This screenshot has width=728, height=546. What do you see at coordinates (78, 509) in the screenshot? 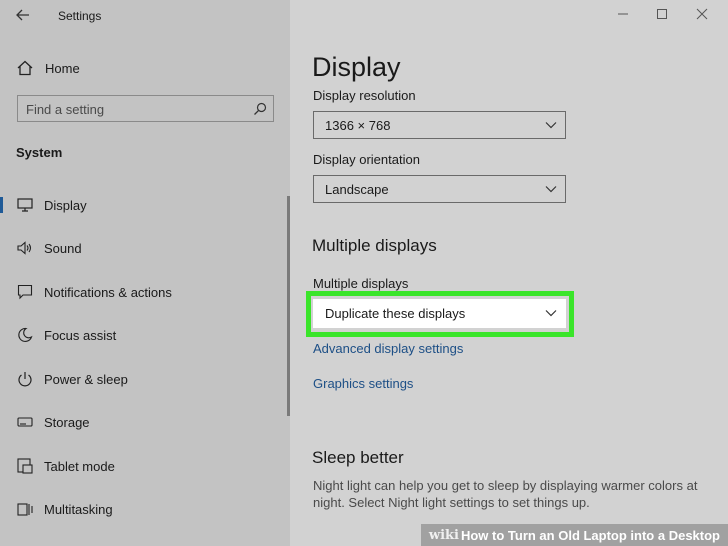
I see `sidebar-item-label: Multitasking` at bounding box center [78, 509].